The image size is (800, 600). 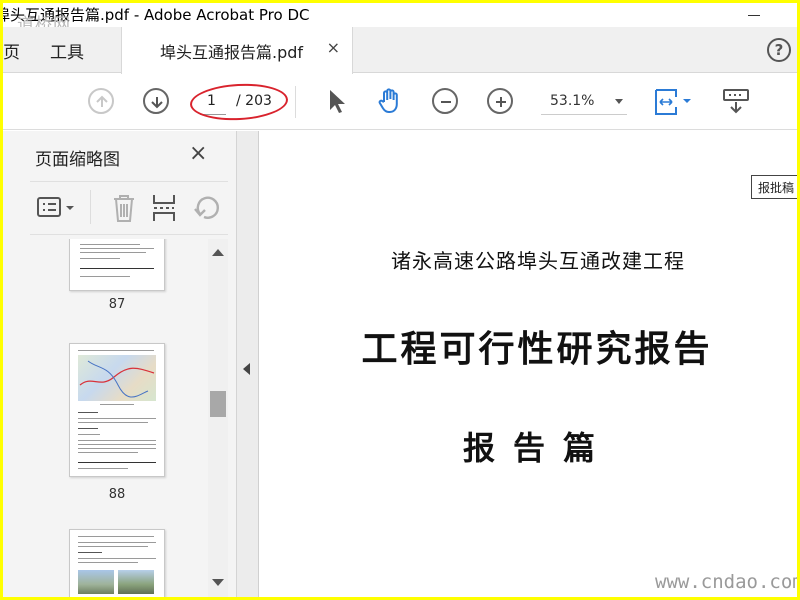 What do you see at coordinates (774, 187) in the screenshot?
I see `draft-stamp: 报批稿` at bounding box center [774, 187].